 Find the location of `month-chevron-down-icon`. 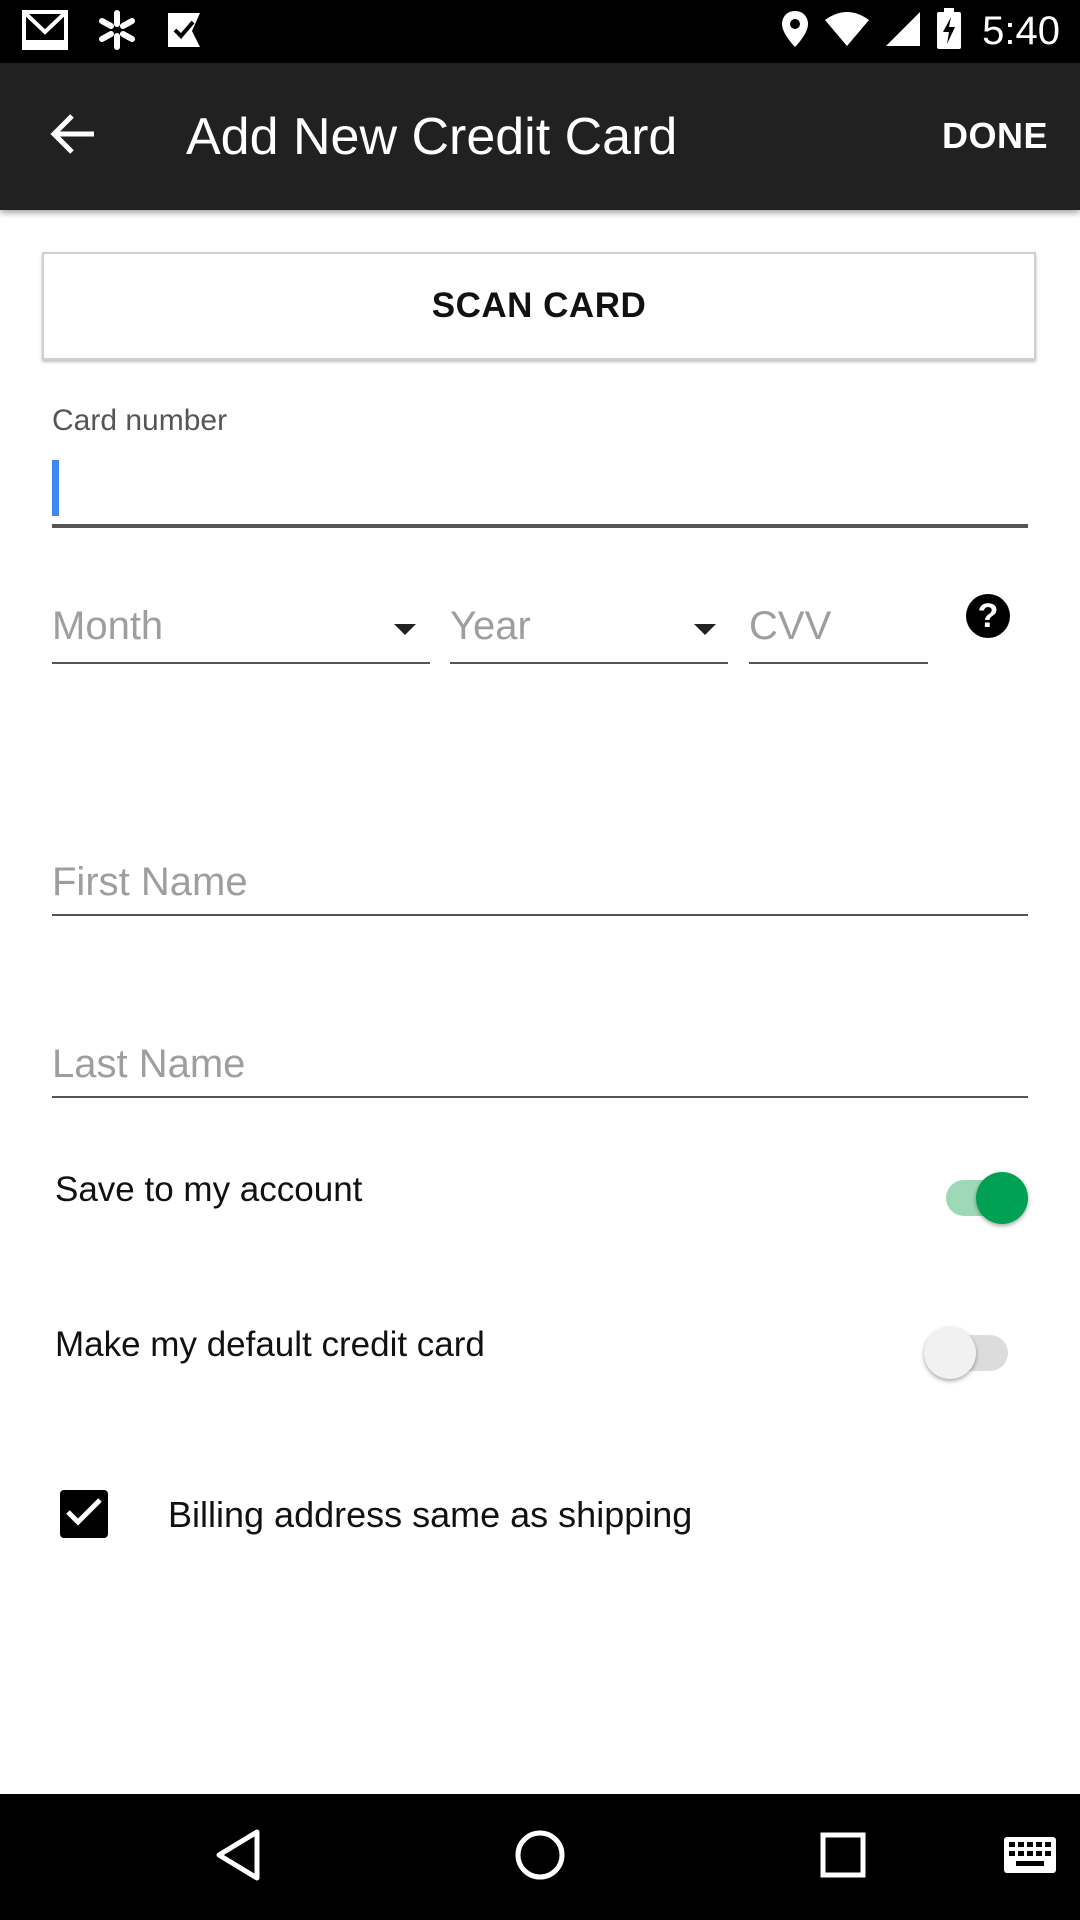

month-chevron-down-icon is located at coordinates (405, 629).